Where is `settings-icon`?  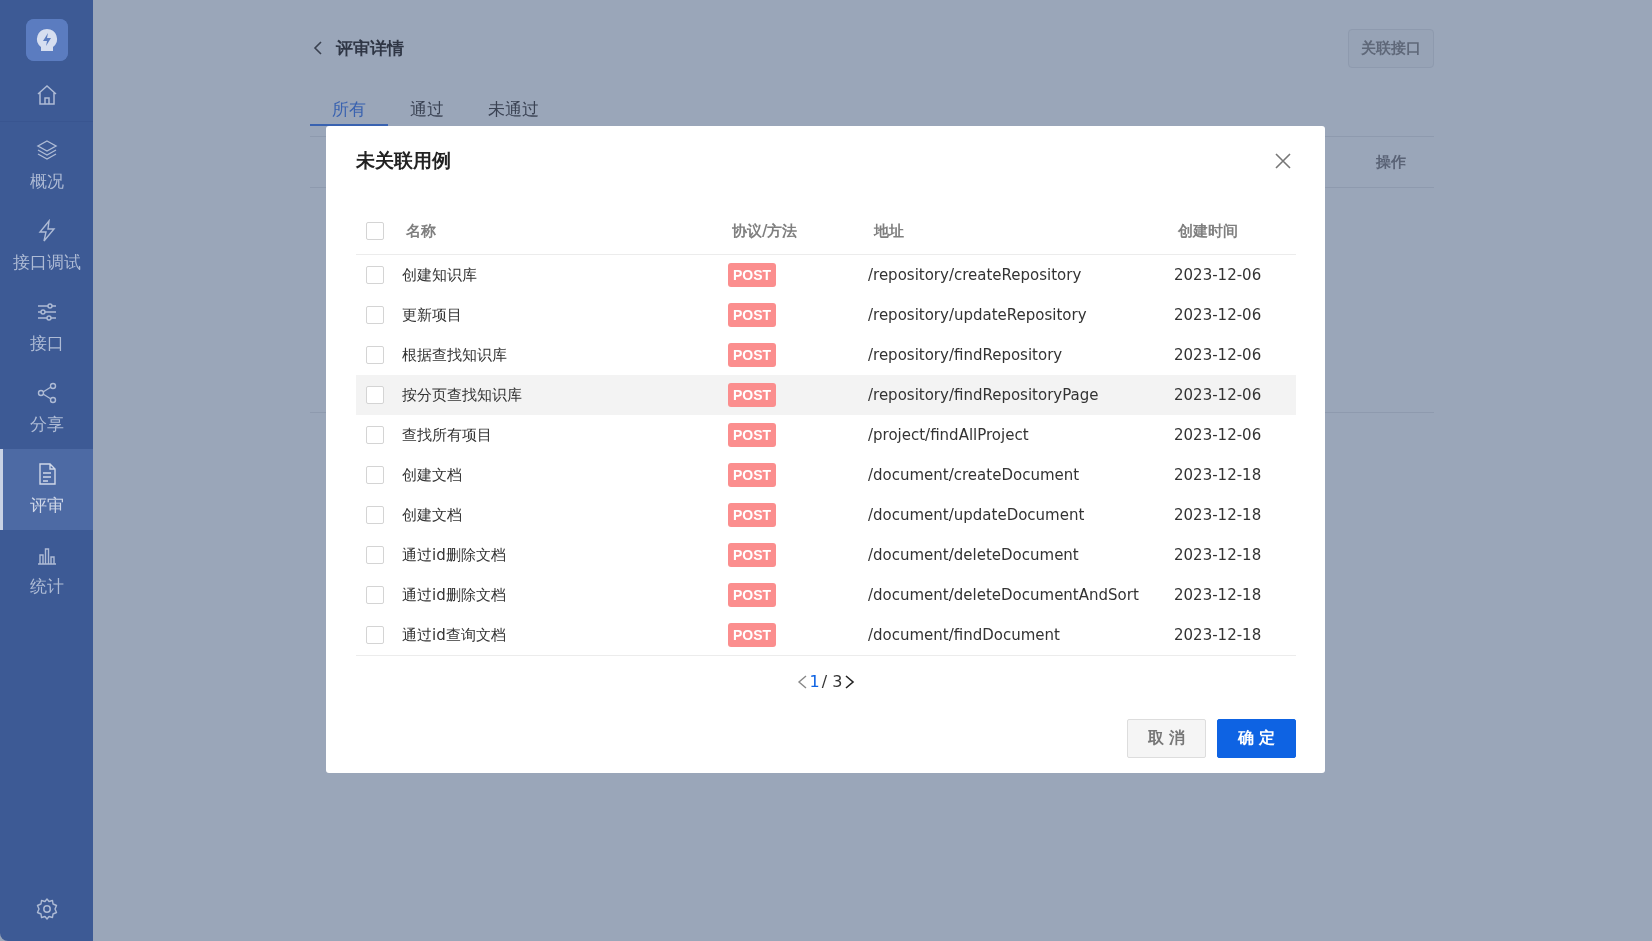 settings-icon is located at coordinates (46, 909).